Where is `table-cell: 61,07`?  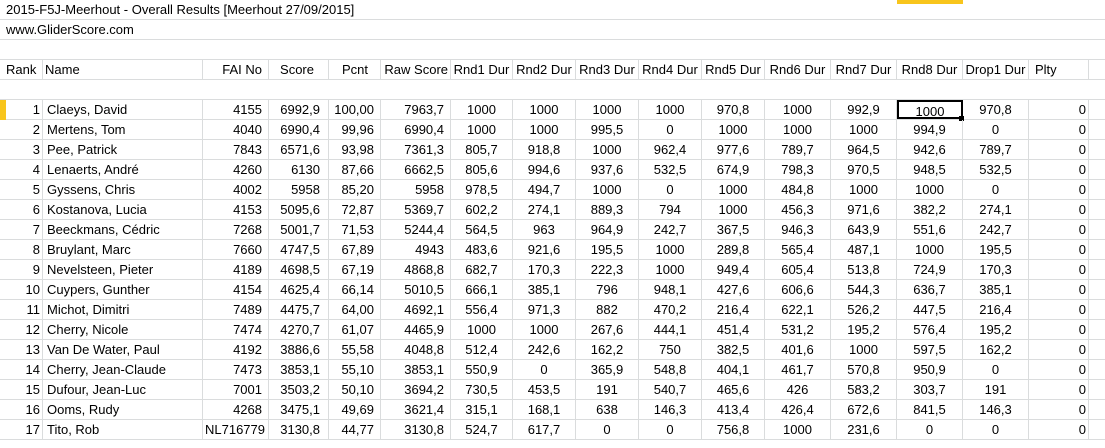
table-cell: 61,07 is located at coordinates (355, 329).